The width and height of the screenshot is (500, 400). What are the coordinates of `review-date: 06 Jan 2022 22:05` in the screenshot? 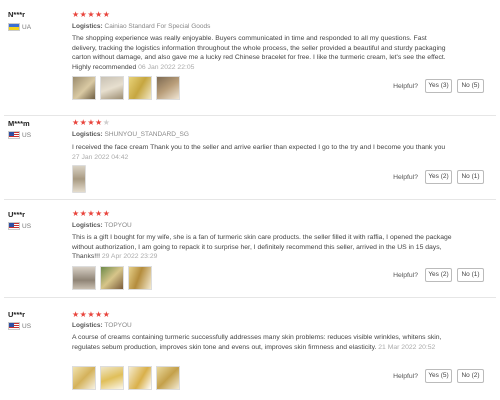 It's located at (166, 67).